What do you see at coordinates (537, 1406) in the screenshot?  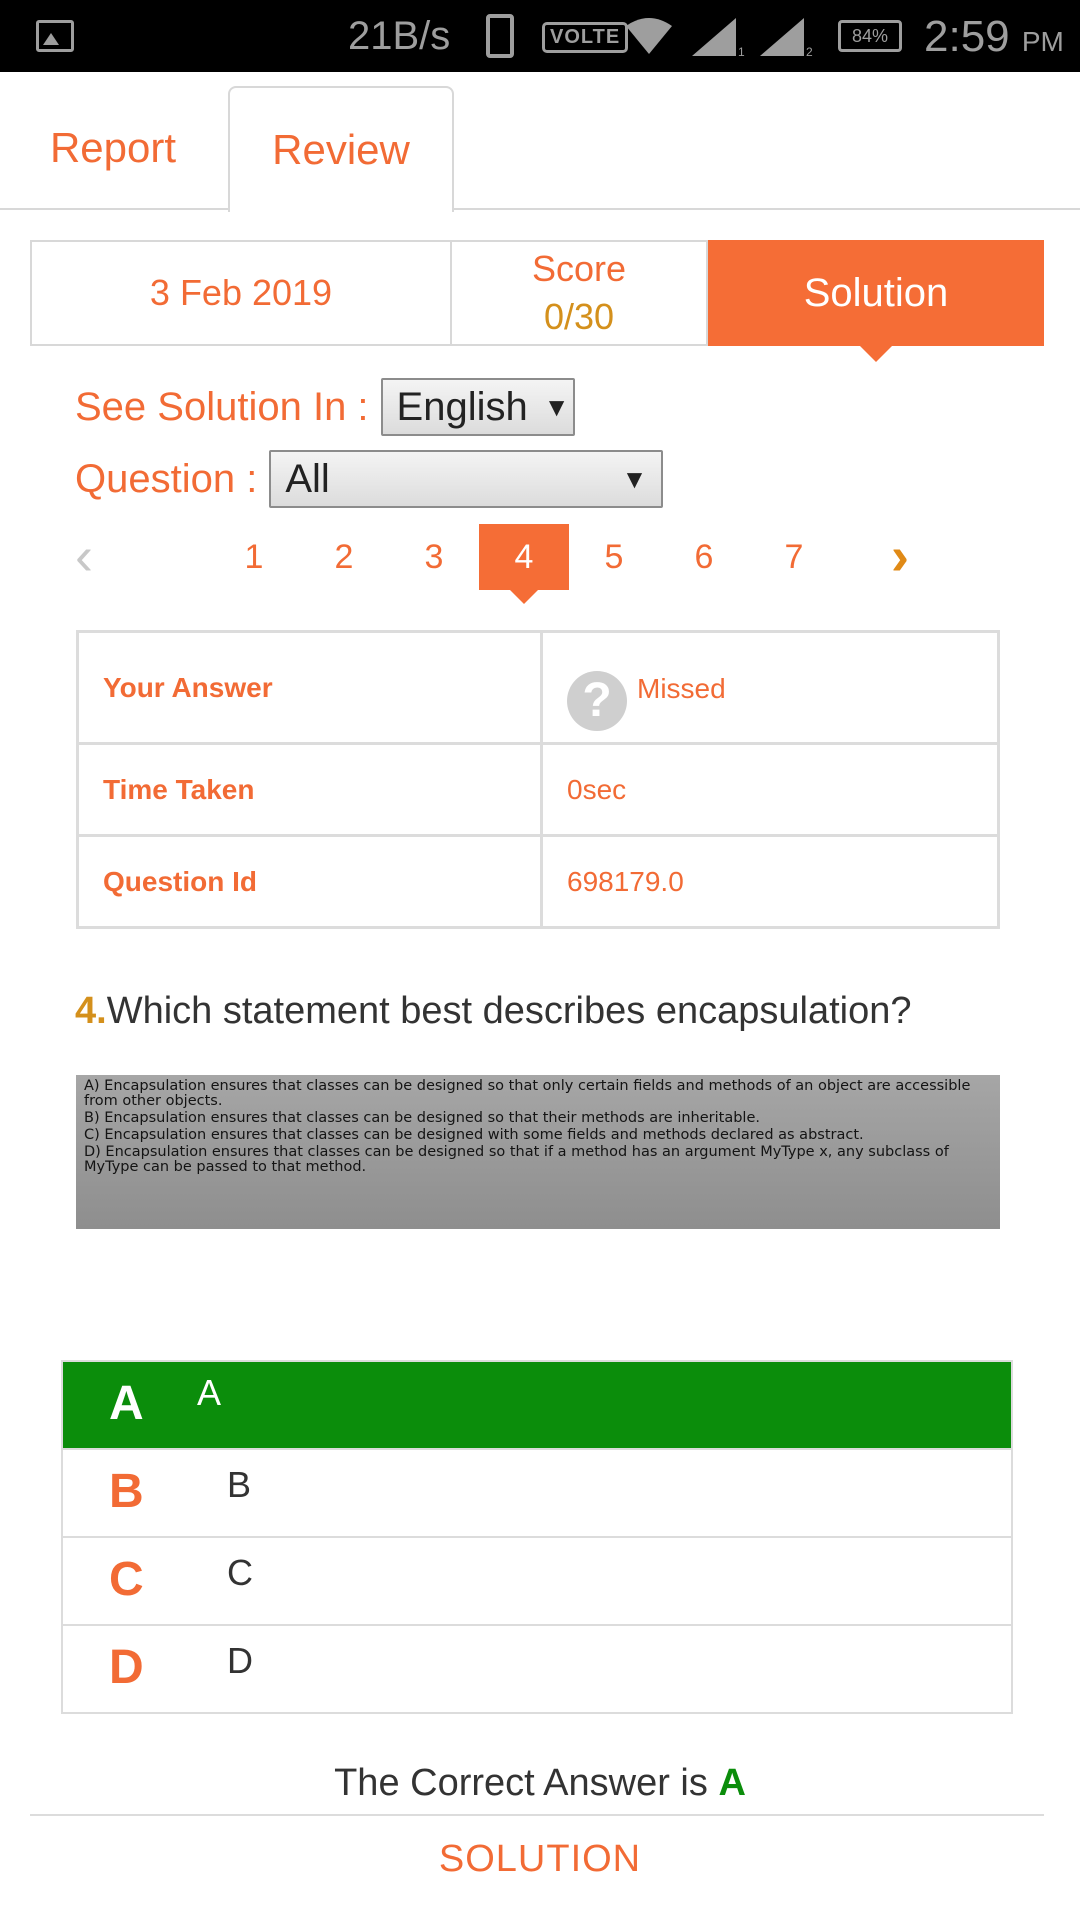 I see `option-a: A A` at bounding box center [537, 1406].